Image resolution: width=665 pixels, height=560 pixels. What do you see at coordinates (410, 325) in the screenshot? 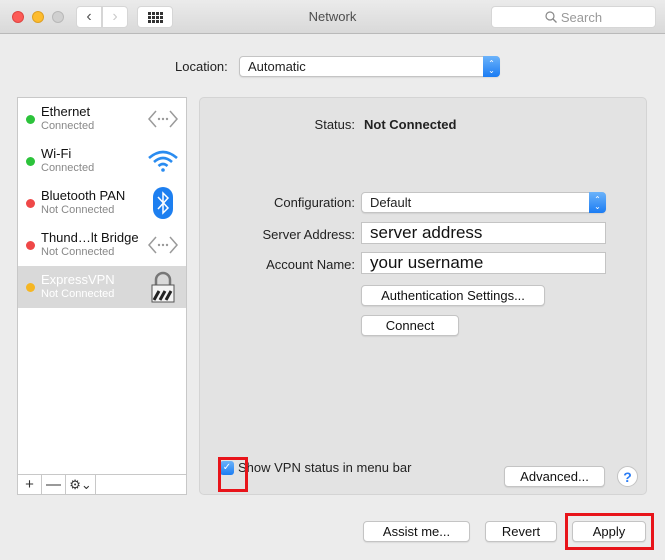
I see `connect-button: Connect` at bounding box center [410, 325].